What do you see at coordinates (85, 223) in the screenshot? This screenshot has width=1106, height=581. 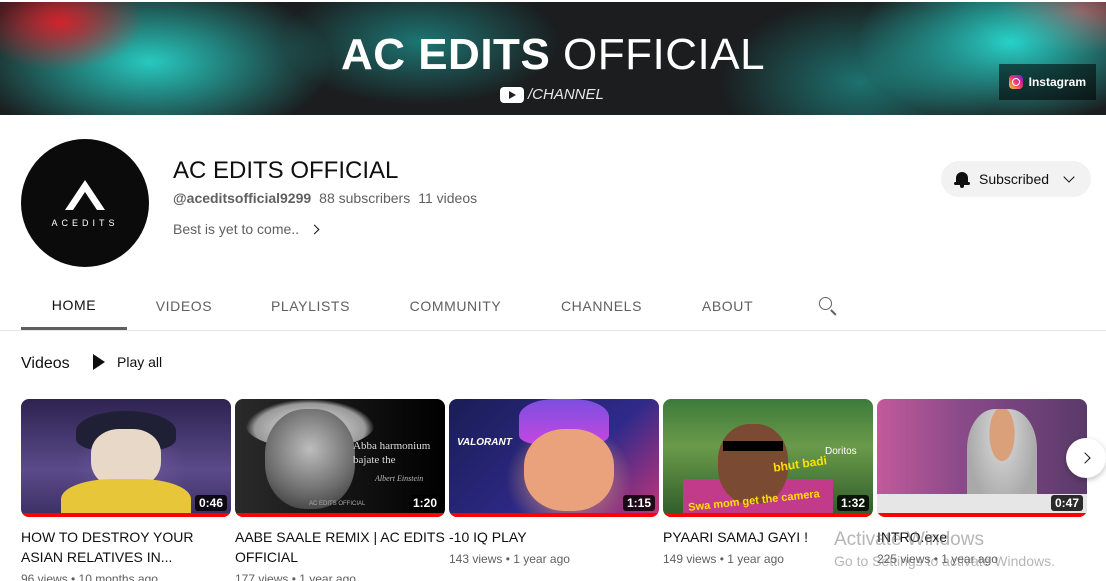 I see `avatar-text: ACEDITS` at bounding box center [85, 223].